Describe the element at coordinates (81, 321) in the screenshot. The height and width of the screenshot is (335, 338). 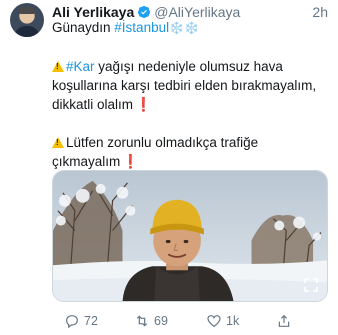
I see `reply-button: 72` at that location.